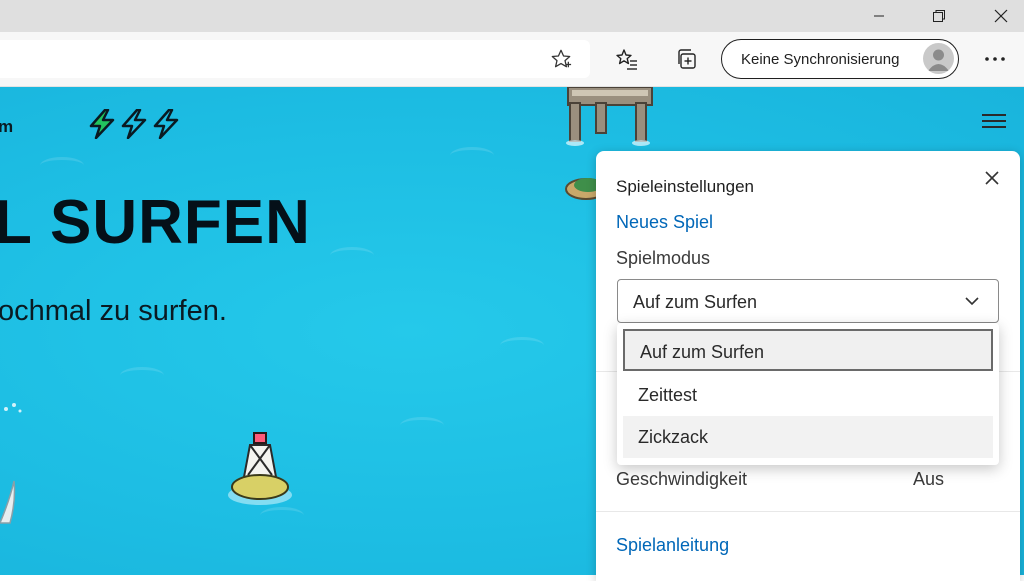  I want to click on collections-button, so click(687, 59).